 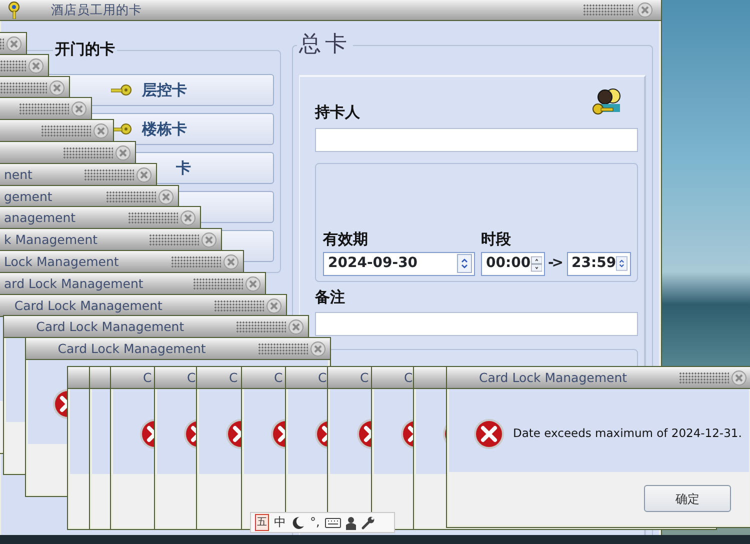 What do you see at coordinates (85, 49) in the screenshot?
I see `group-title: 开门的卡` at bounding box center [85, 49].